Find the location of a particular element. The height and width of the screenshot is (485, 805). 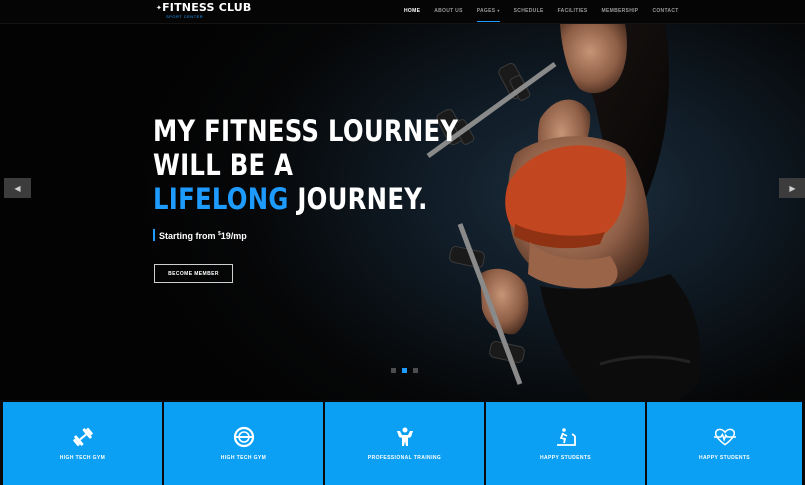

price-value: 19/mp is located at coordinates (233, 236).